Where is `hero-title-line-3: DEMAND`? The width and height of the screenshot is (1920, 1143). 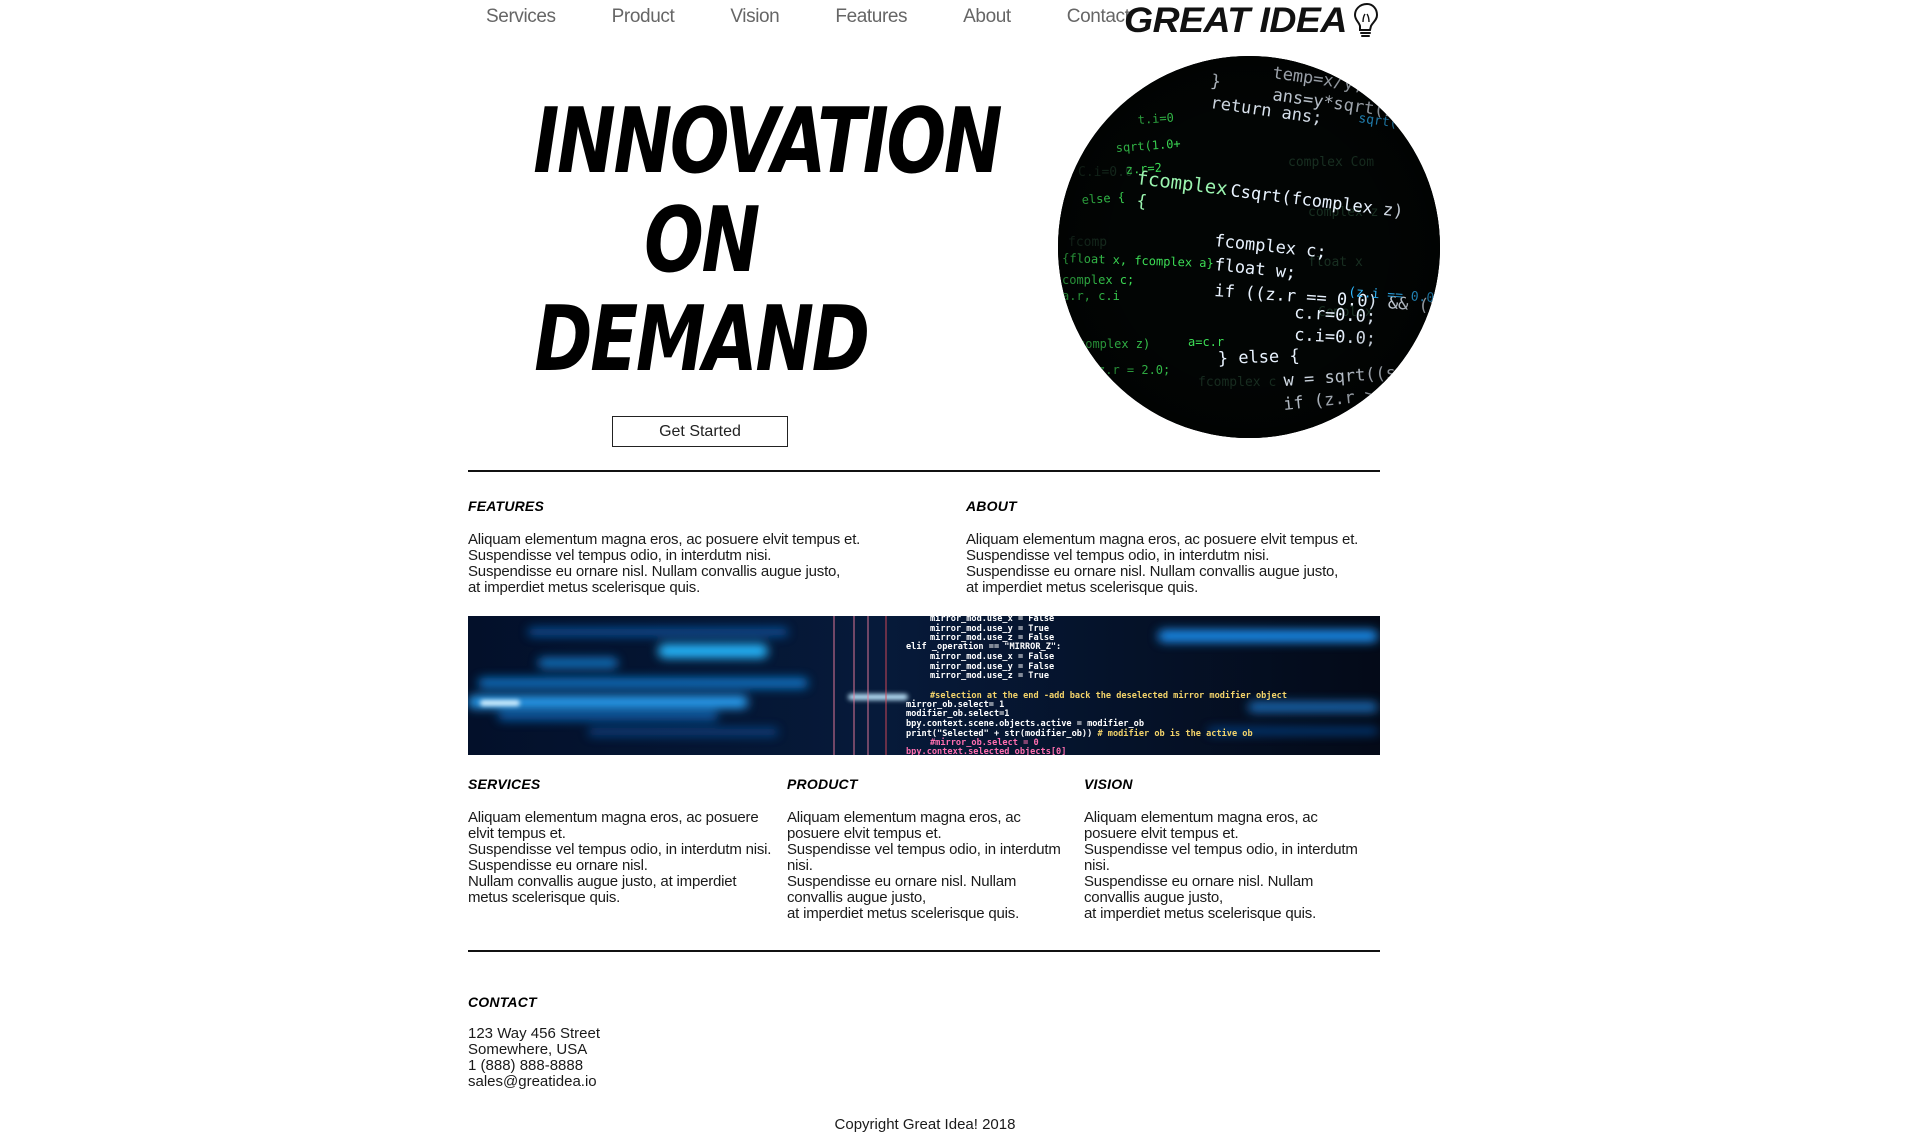 hero-title-line-3: DEMAND is located at coordinates (702, 339).